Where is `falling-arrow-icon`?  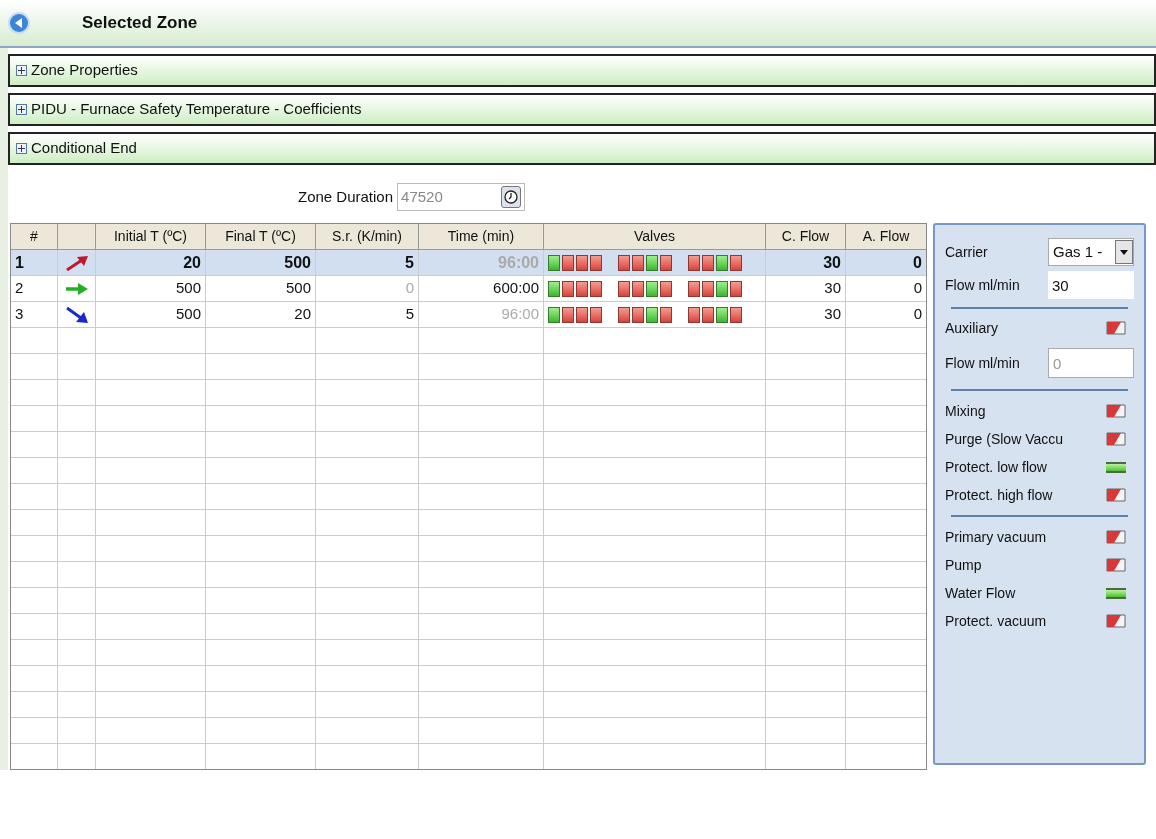
falling-arrow-icon is located at coordinates (76, 314).